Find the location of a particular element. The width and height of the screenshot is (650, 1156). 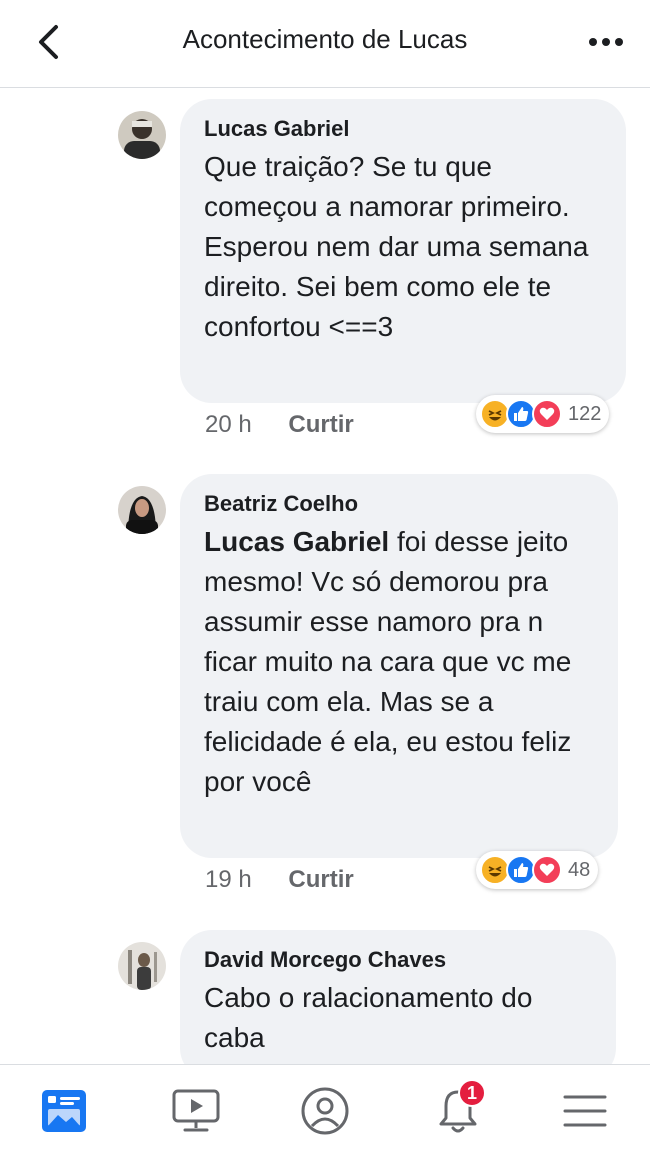

notification-badge: 1 is located at coordinates (472, 1093).